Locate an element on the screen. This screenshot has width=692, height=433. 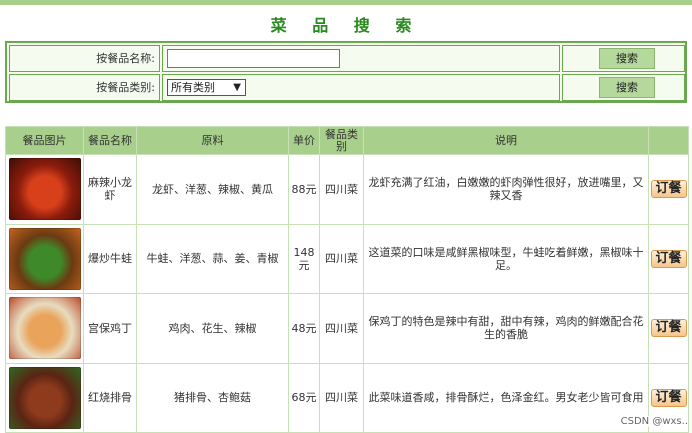
search-by-name-button: 搜索 is located at coordinates (627, 58).